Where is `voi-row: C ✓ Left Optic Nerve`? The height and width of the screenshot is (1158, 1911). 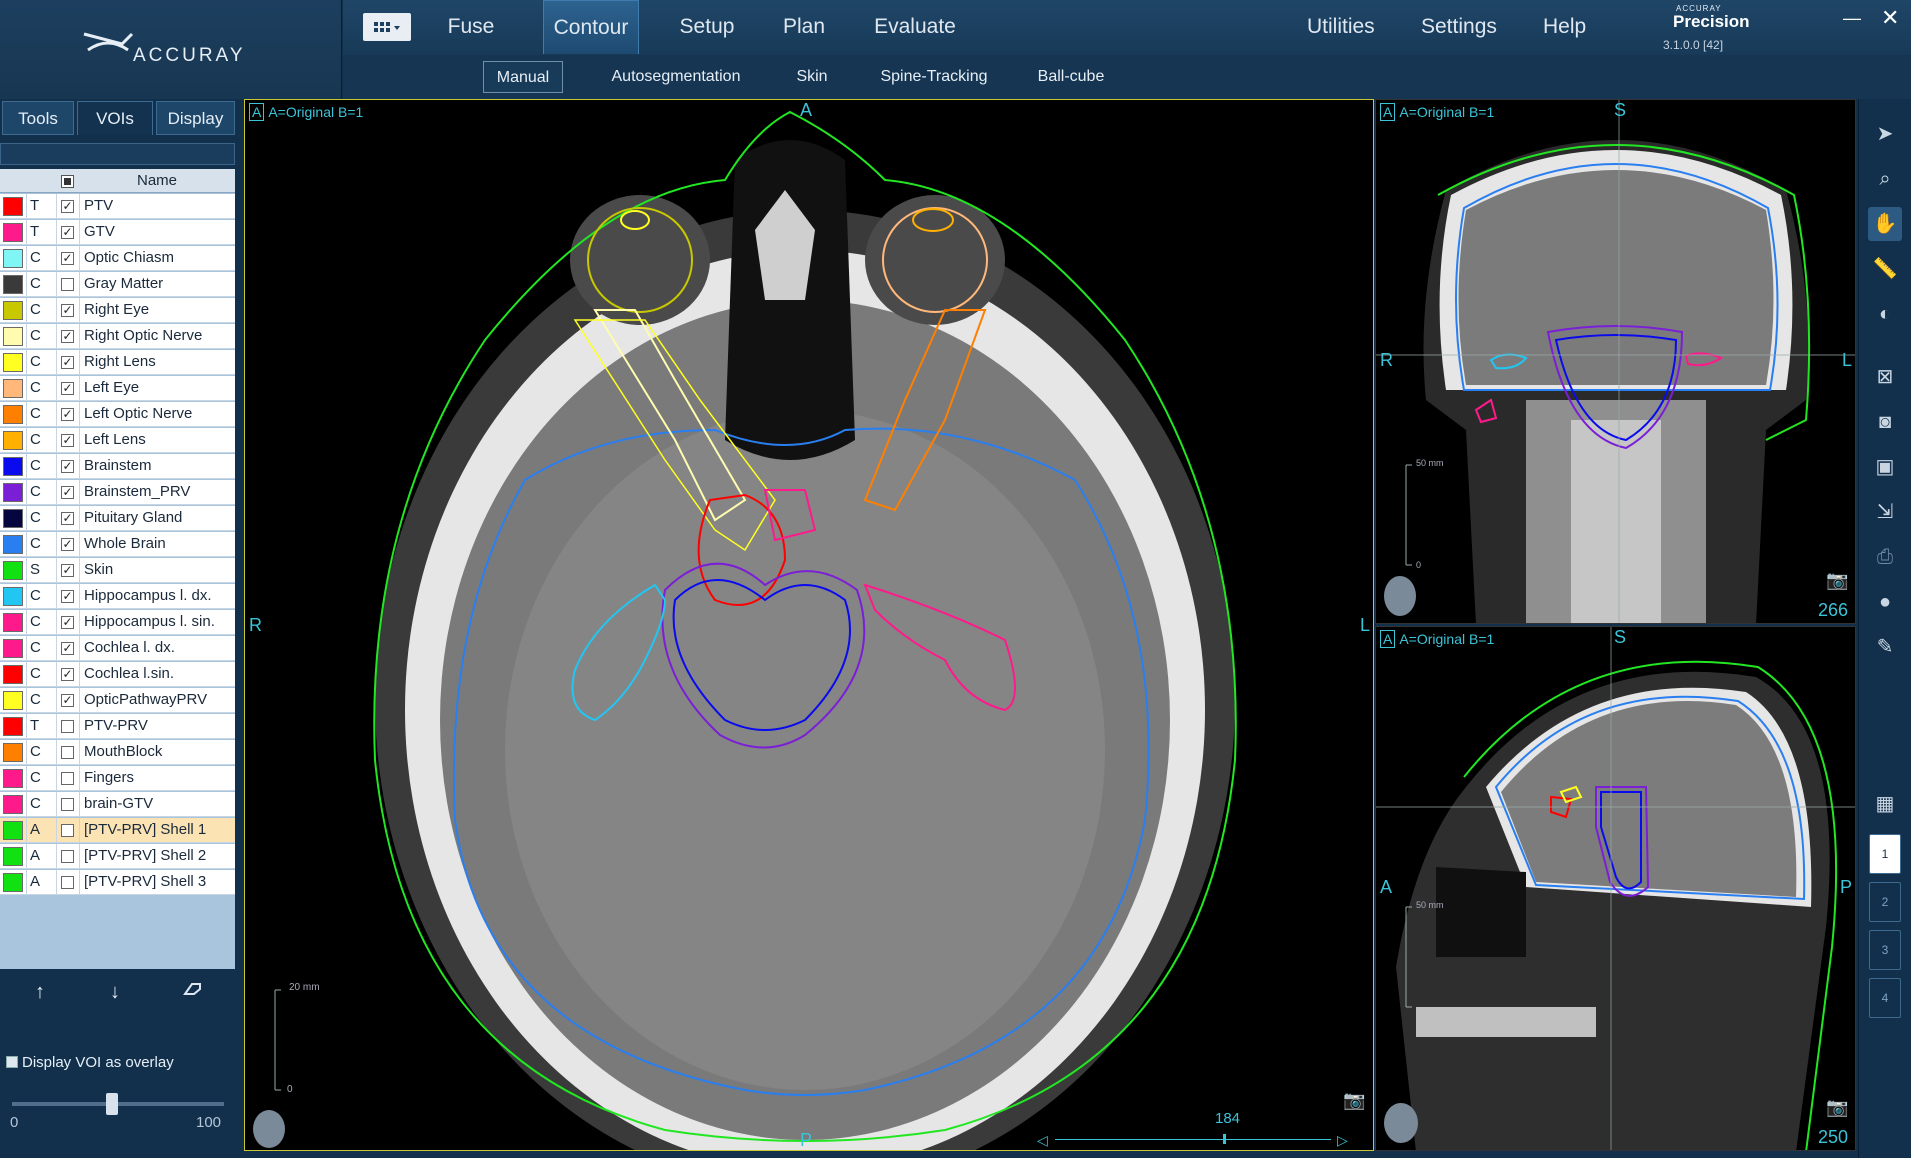 voi-row: C ✓ Left Optic Nerve is located at coordinates (117, 414).